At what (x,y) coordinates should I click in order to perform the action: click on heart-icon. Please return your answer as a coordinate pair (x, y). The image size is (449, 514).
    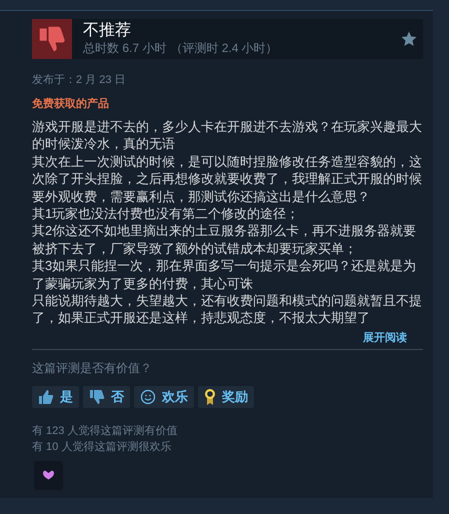
    Looking at the image, I should click on (48, 475).